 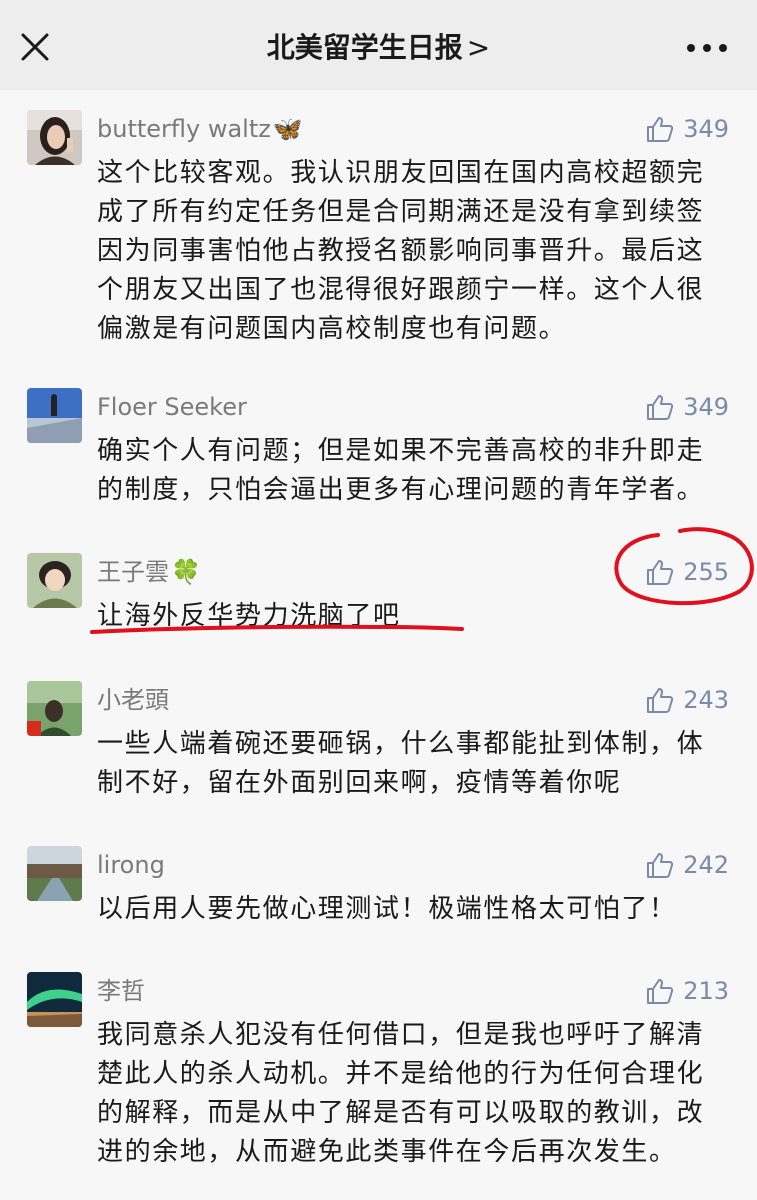 I want to click on butterfly-emoji-icon: 🦋, so click(x=287, y=129).